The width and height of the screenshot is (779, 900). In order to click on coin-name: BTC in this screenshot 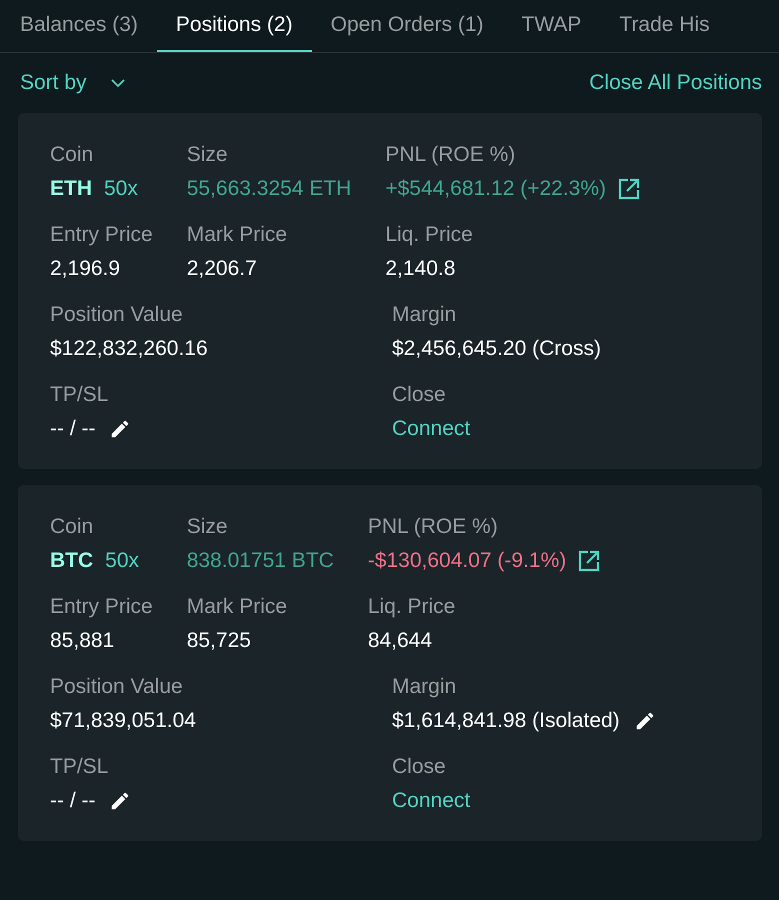, I will do `click(72, 561)`.